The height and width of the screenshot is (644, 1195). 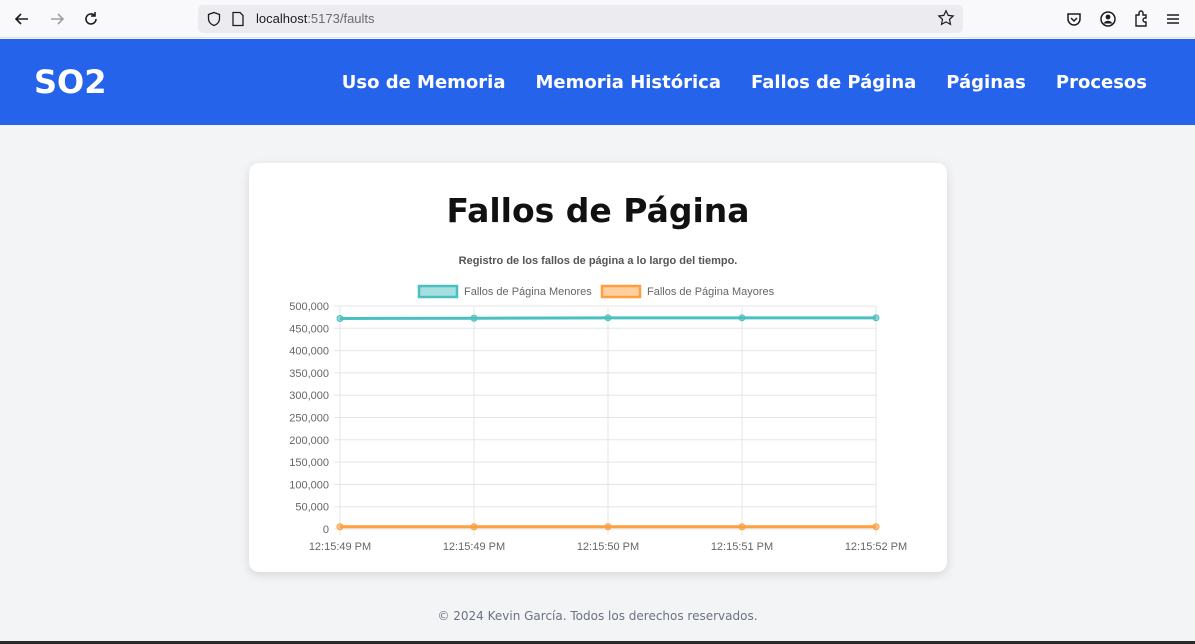 What do you see at coordinates (22, 19) in the screenshot?
I see `back-arrow-icon` at bounding box center [22, 19].